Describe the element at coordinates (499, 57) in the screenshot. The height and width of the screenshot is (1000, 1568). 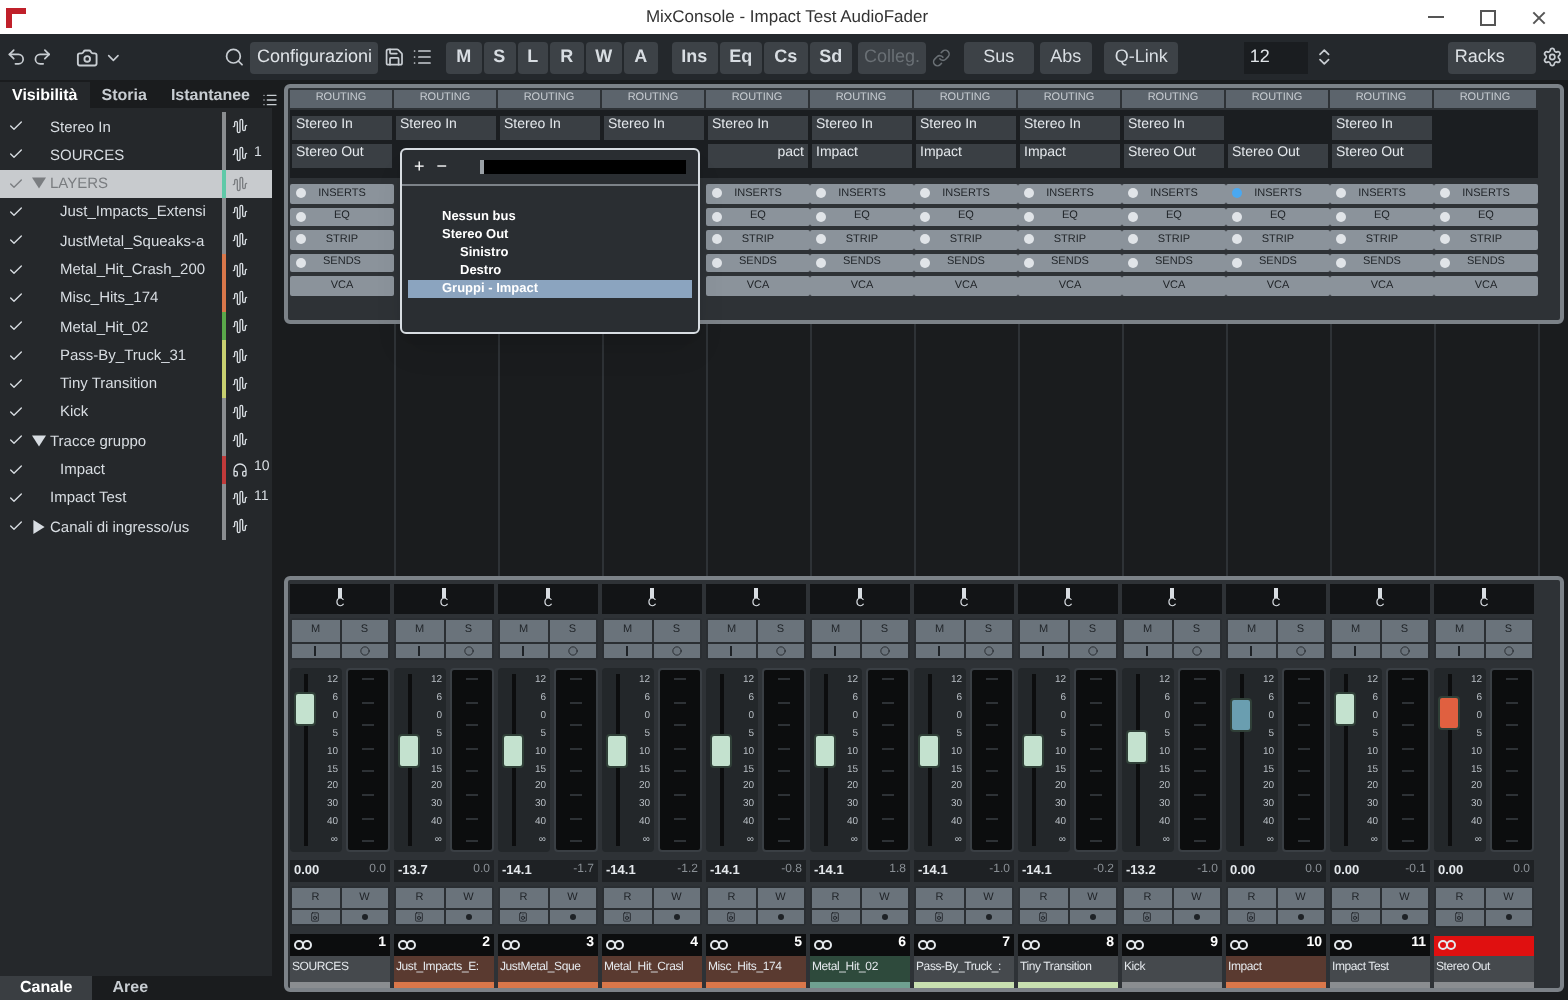
I see `mode-button: S` at that location.